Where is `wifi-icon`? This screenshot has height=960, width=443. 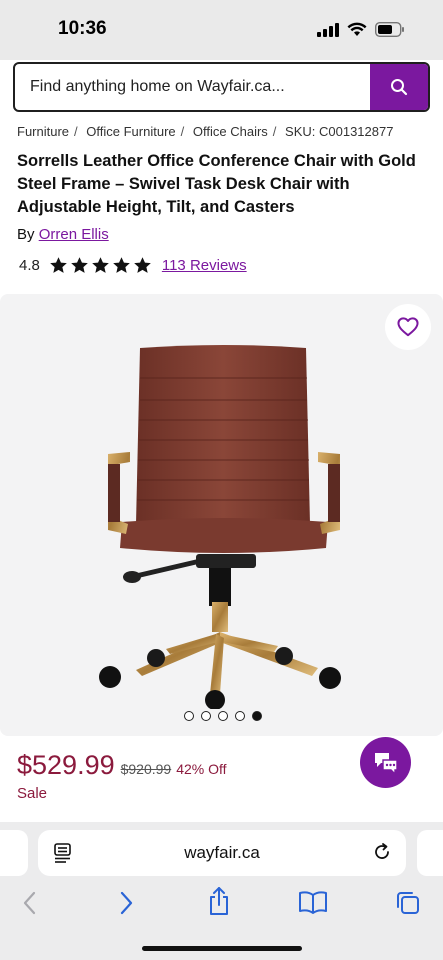 wifi-icon is located at coordinates (357, 29).